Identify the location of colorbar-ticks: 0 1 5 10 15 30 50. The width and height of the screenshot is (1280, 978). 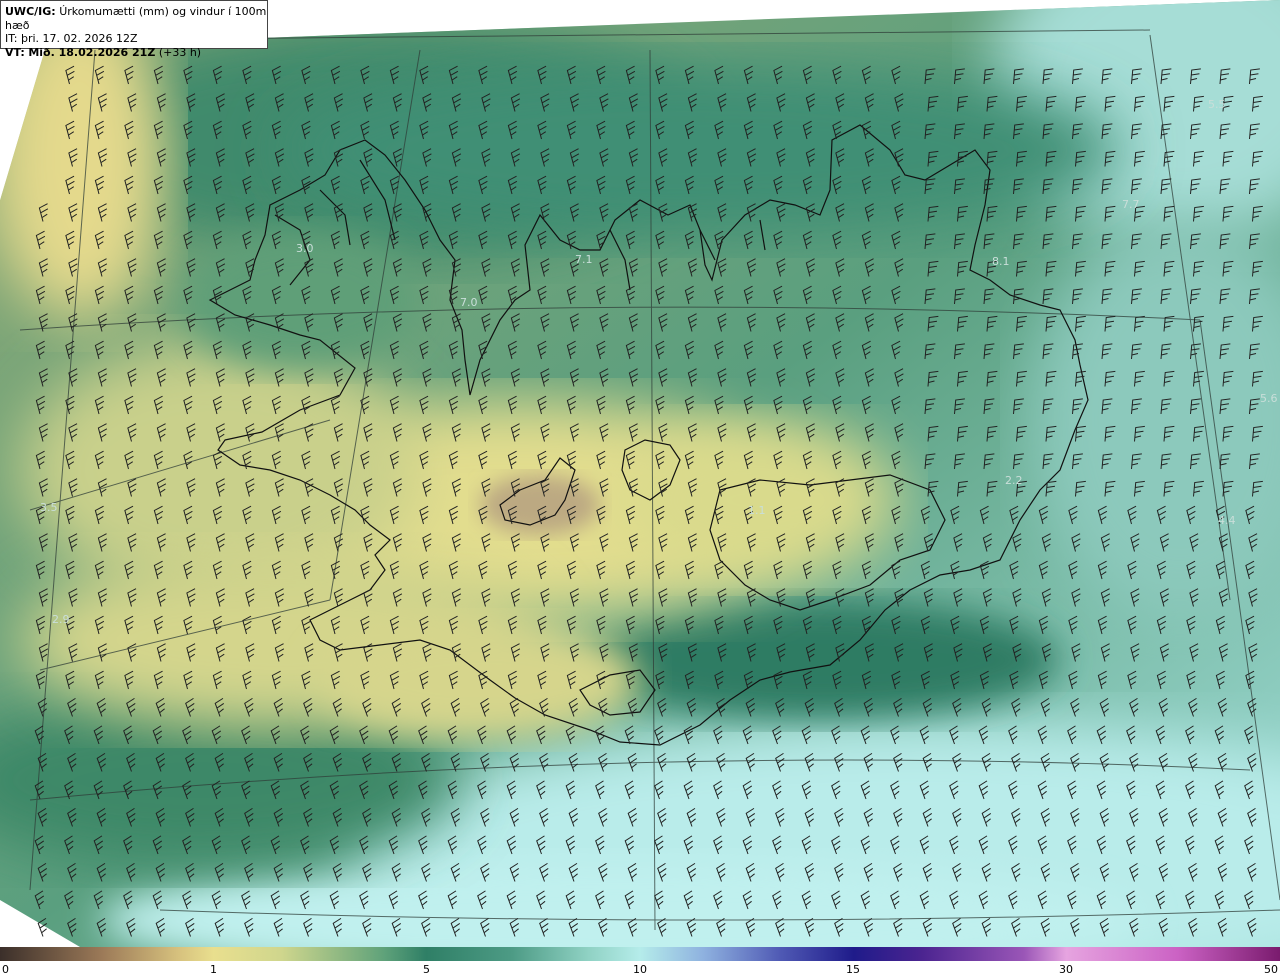
(640, 970).